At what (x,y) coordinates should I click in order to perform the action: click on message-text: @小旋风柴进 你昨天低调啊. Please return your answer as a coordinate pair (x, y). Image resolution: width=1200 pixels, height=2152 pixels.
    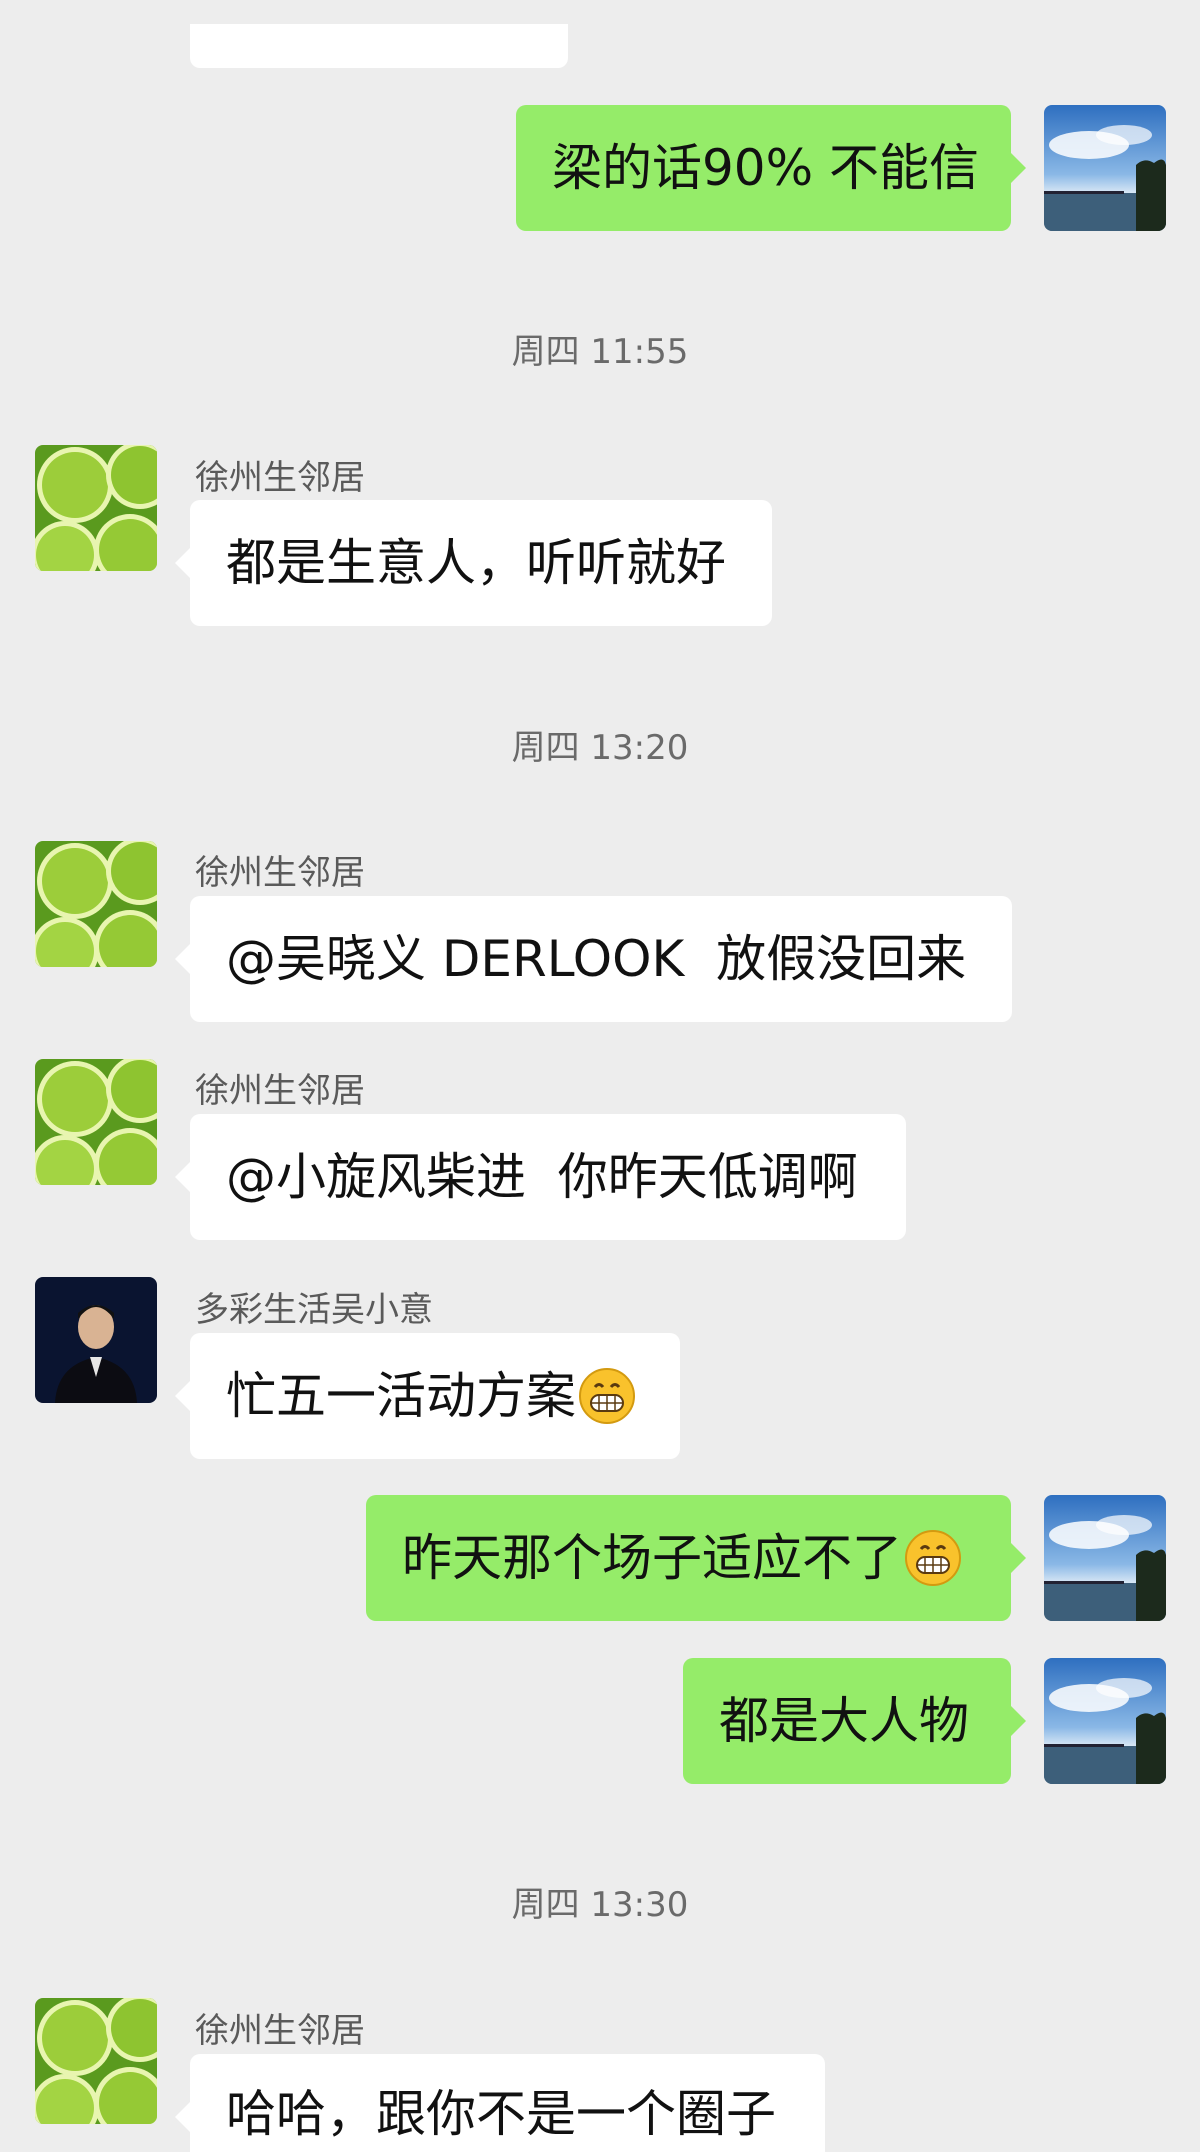
    Looking at the image, I should click on (542, 1177).